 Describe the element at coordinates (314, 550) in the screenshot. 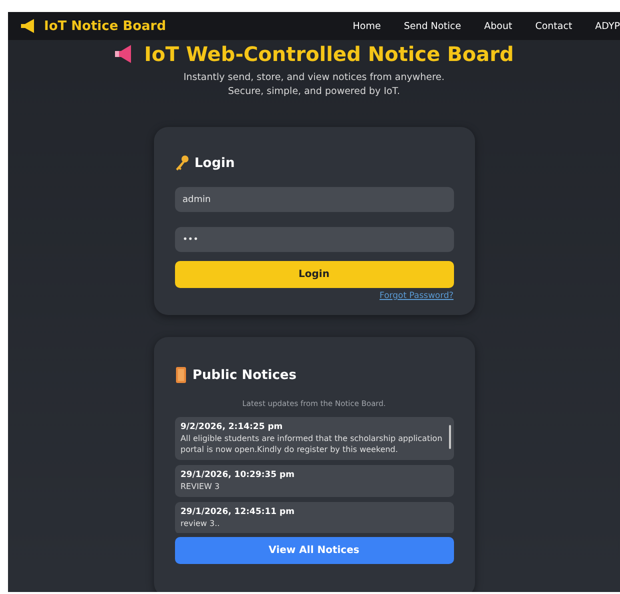

I see `view-all-notices-button: View All Notices` at that location.